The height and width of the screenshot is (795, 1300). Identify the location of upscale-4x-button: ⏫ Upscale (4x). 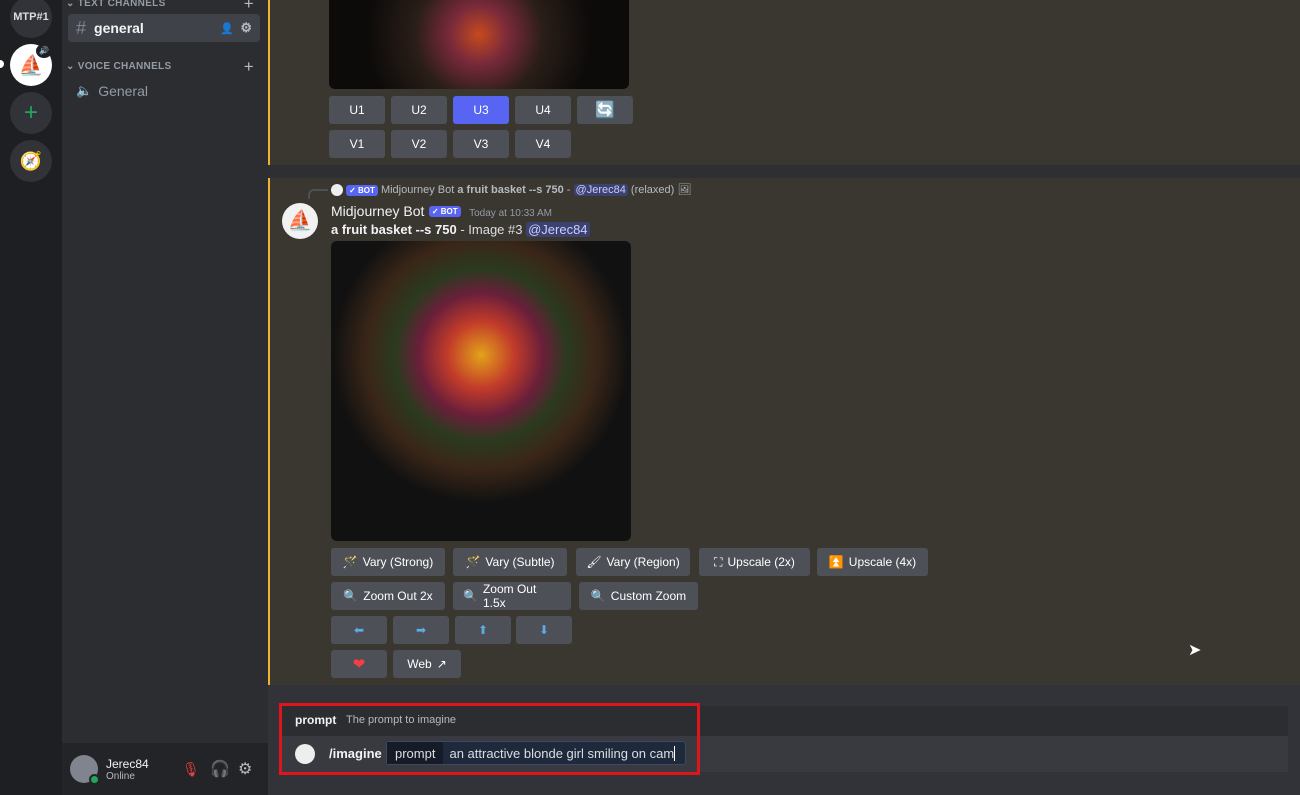
(872, 562).